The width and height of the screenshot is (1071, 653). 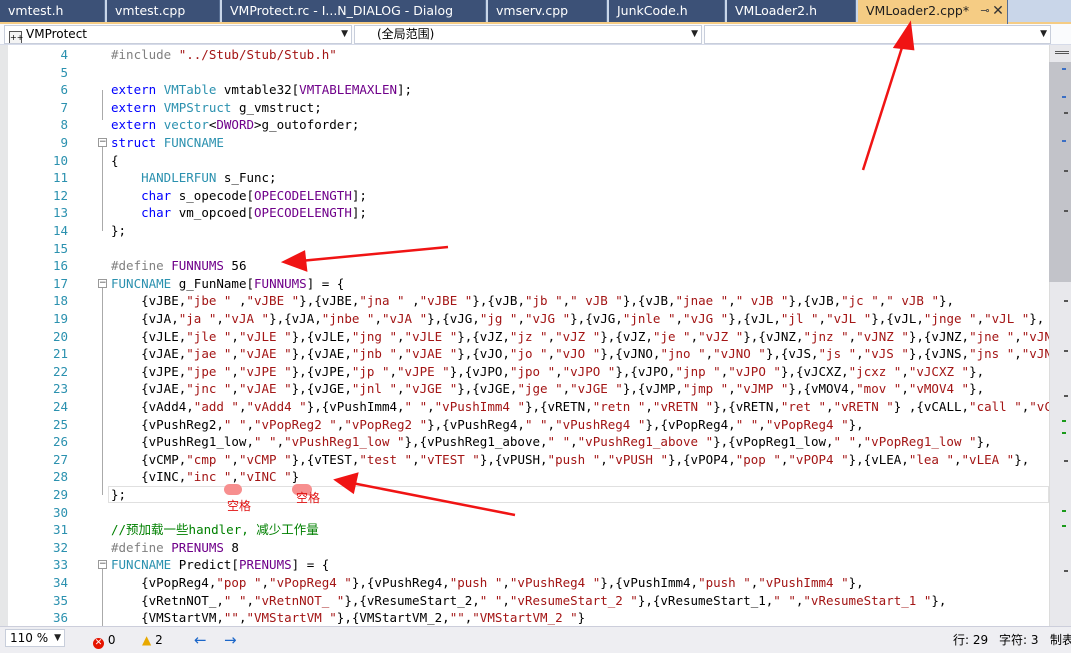 I want to click on code-line: #include "../Stub/Stub/Stub.h", so click(x=224, y=55).